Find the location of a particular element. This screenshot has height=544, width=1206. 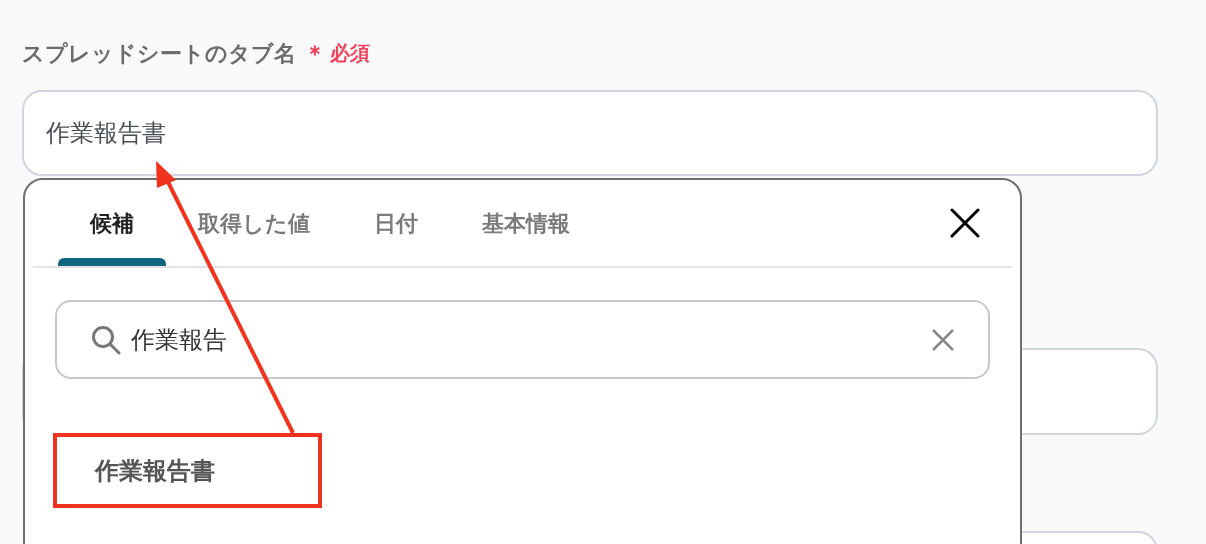

tab: 基本情報 is located at coordinates (526, 223).